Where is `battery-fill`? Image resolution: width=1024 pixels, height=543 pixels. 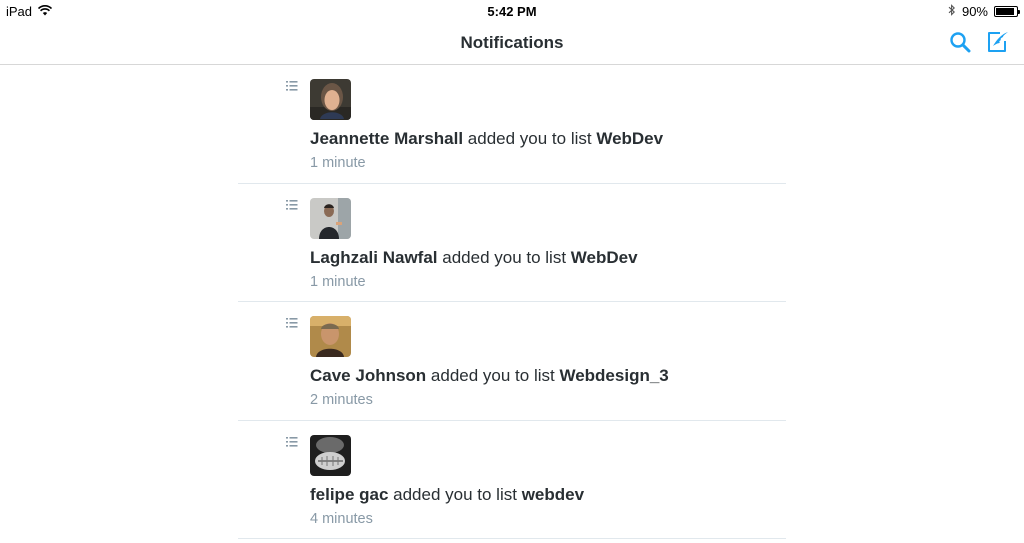
battery-fill is located at coordinates (1005, 11).